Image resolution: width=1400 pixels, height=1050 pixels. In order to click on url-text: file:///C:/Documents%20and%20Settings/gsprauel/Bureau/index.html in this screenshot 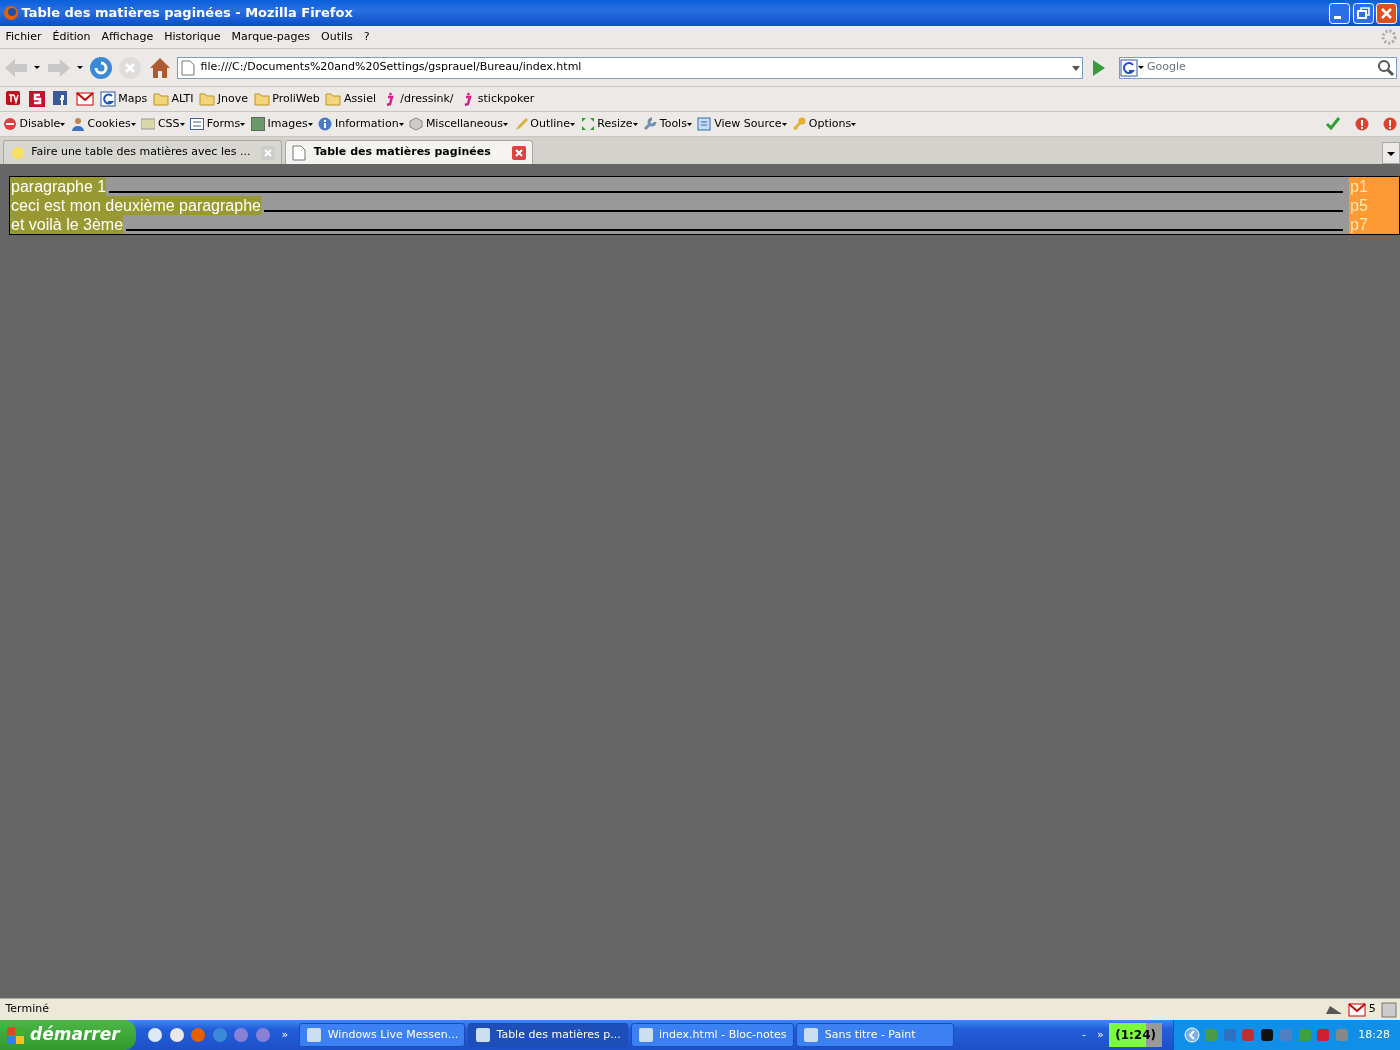, I will do `click(391, 67)`.